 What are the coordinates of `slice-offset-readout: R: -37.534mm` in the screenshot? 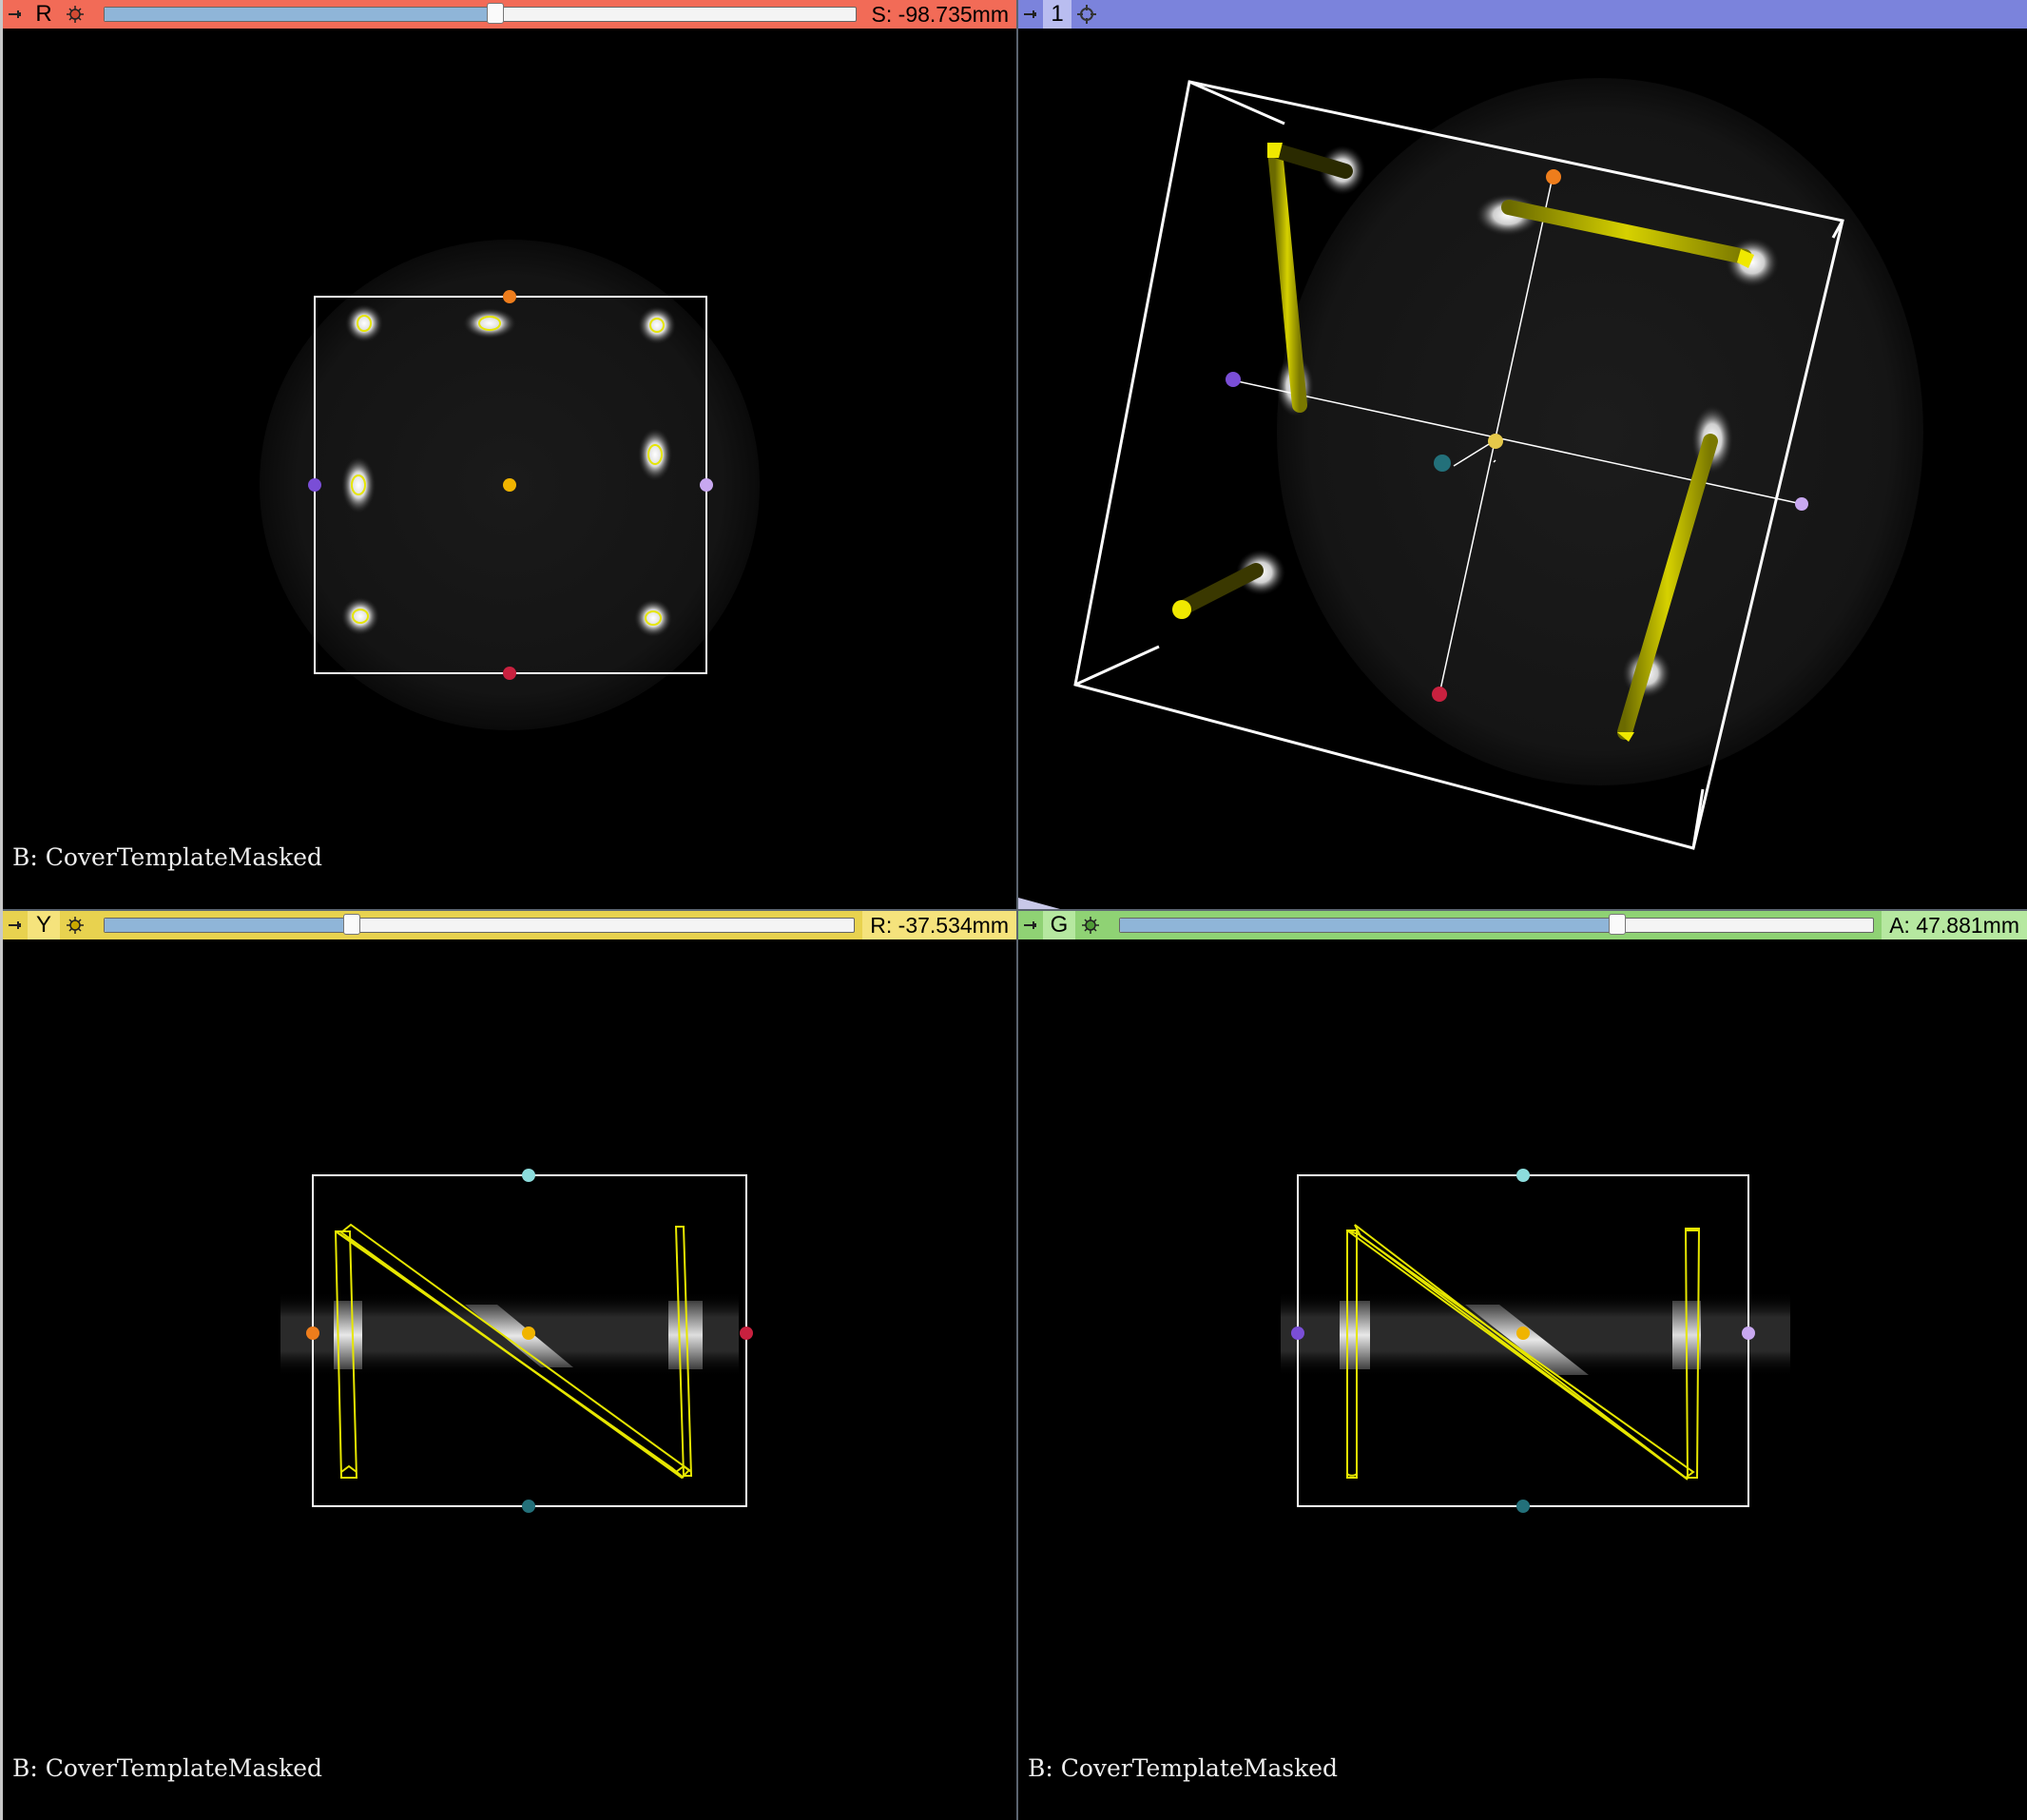 It's located at (939, 925).